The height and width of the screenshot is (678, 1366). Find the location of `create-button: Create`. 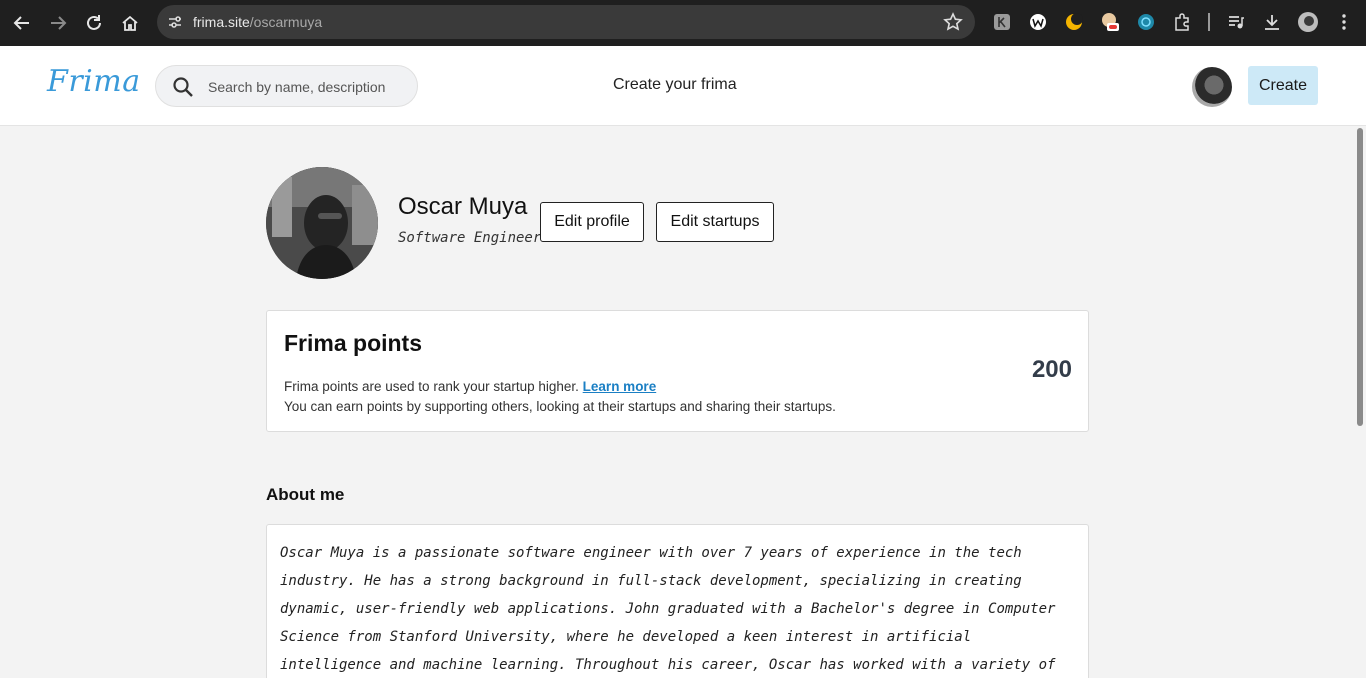

create-button: Create is located at coordinates (1283, 85).